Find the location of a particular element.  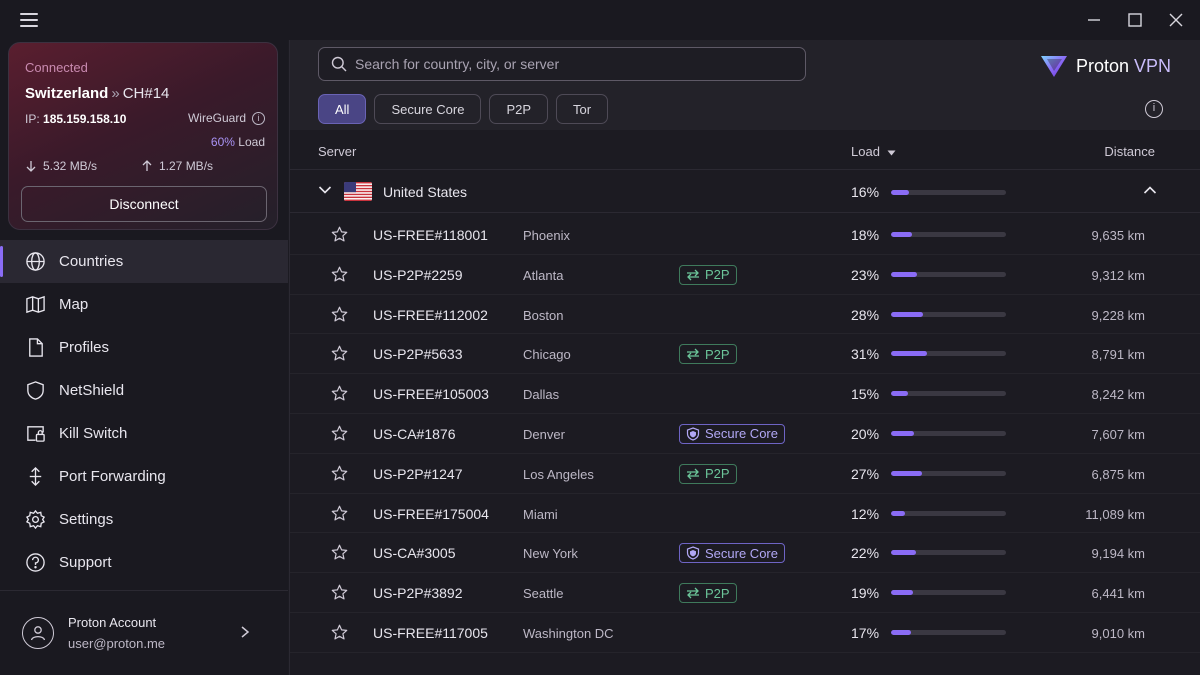

sidebar-item-profiles: Profiles is located at coordinates (144, 347).